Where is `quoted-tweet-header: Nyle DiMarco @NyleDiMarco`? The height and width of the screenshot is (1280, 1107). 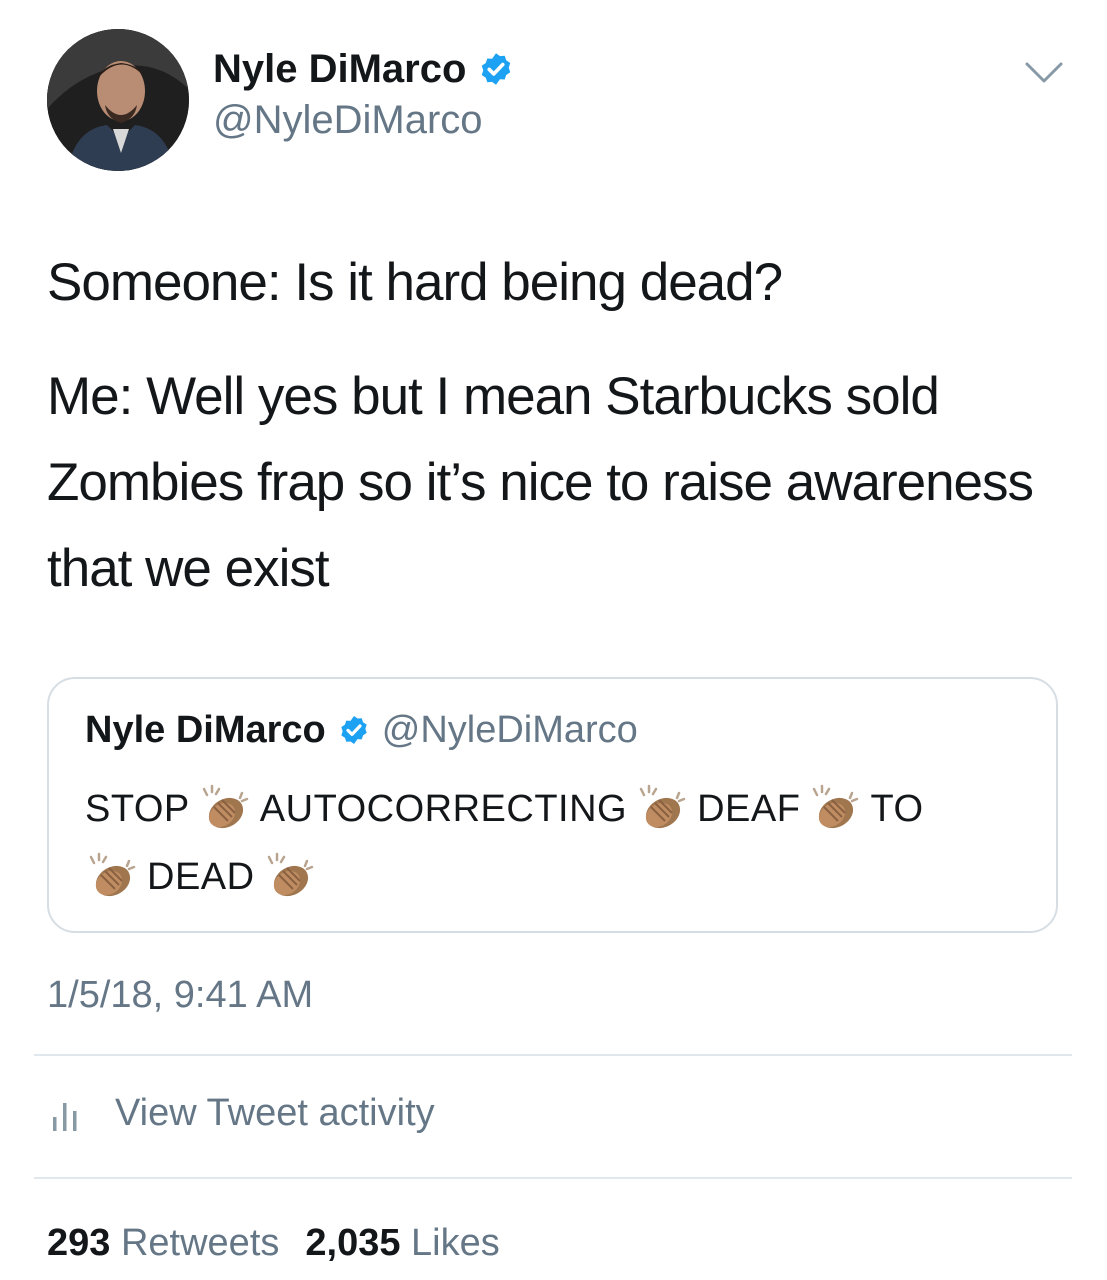
quoted-tweet-header: Nyle DiMarco @NyleDiMarco is located at coordinates (361, 730).